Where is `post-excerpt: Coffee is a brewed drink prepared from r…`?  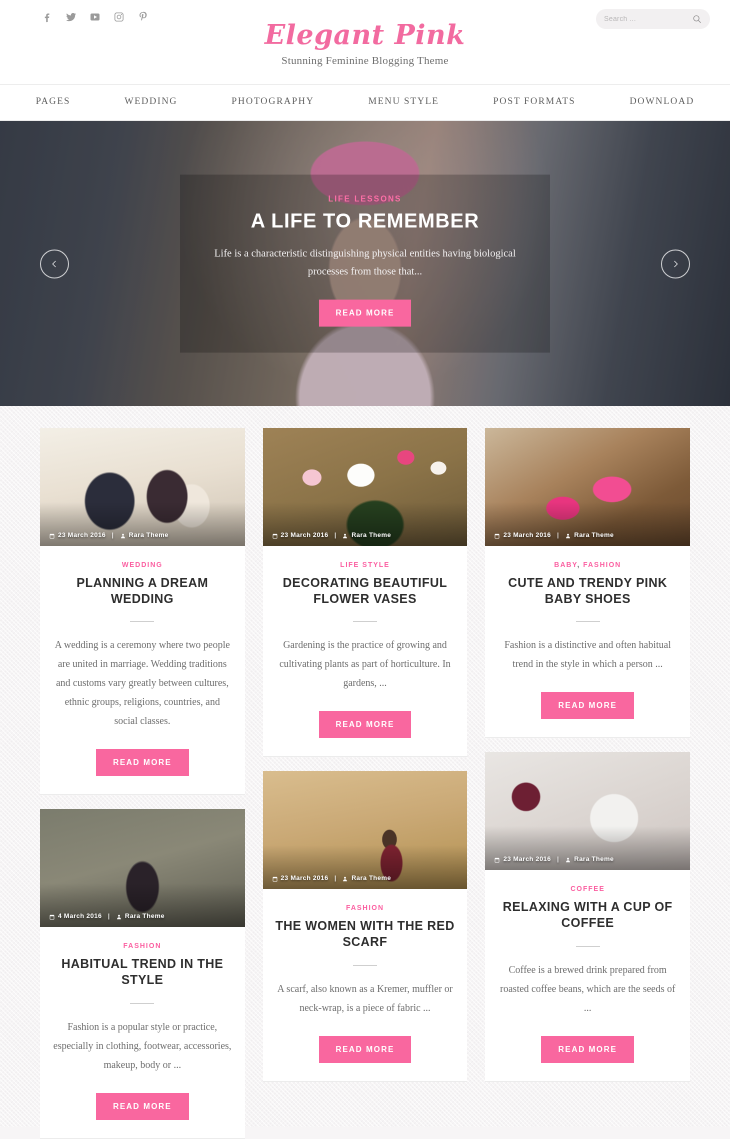
post-excerpt: Coffee is a brewed drink prepared from r… is located at coordinates (588, 989).